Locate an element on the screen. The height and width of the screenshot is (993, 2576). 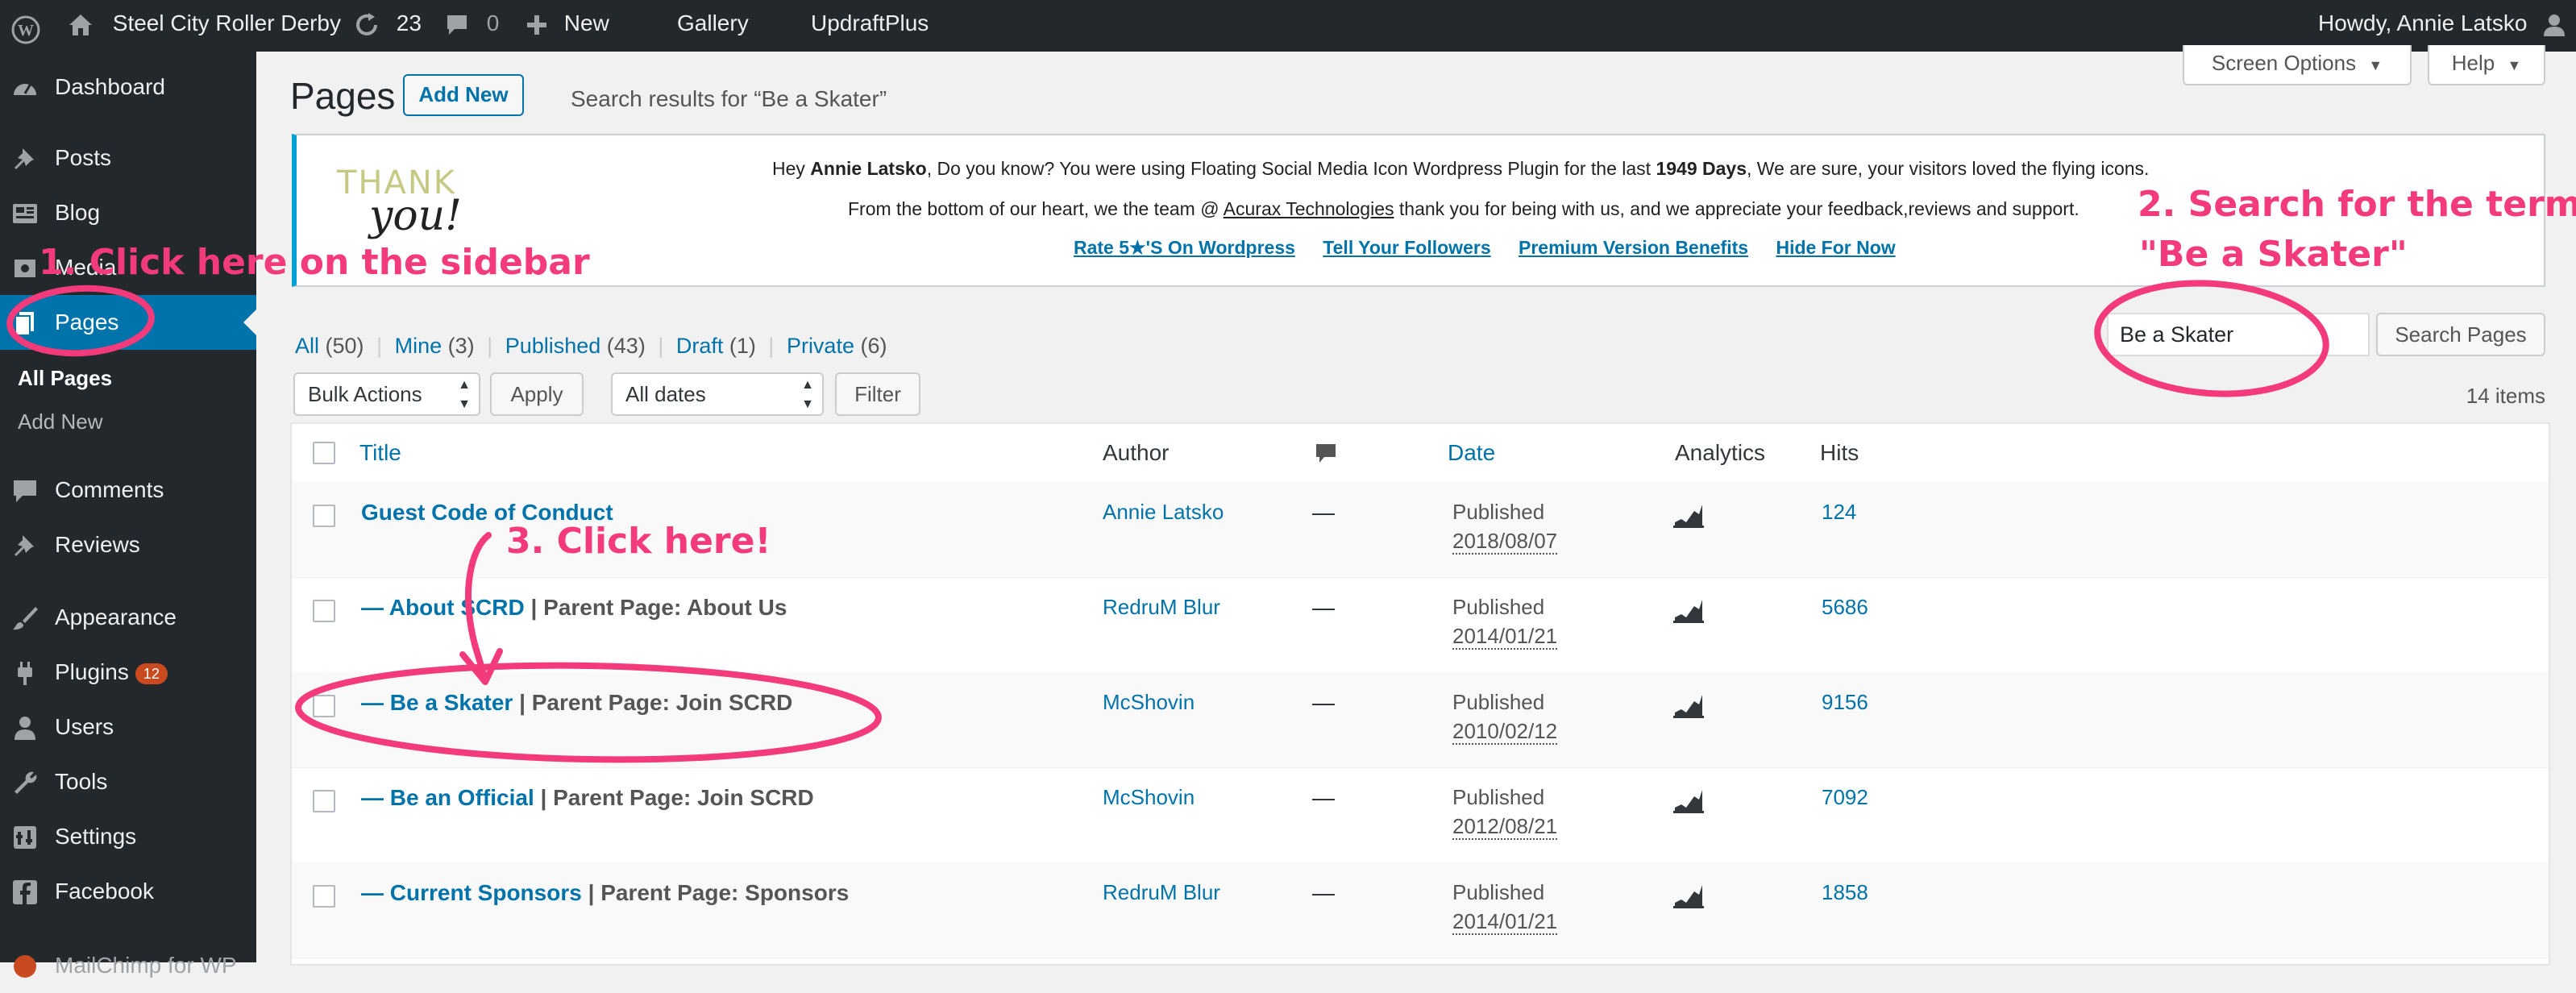
step1-annotation: 1. Click here on the sidebar is located at coordinates (314, 262).